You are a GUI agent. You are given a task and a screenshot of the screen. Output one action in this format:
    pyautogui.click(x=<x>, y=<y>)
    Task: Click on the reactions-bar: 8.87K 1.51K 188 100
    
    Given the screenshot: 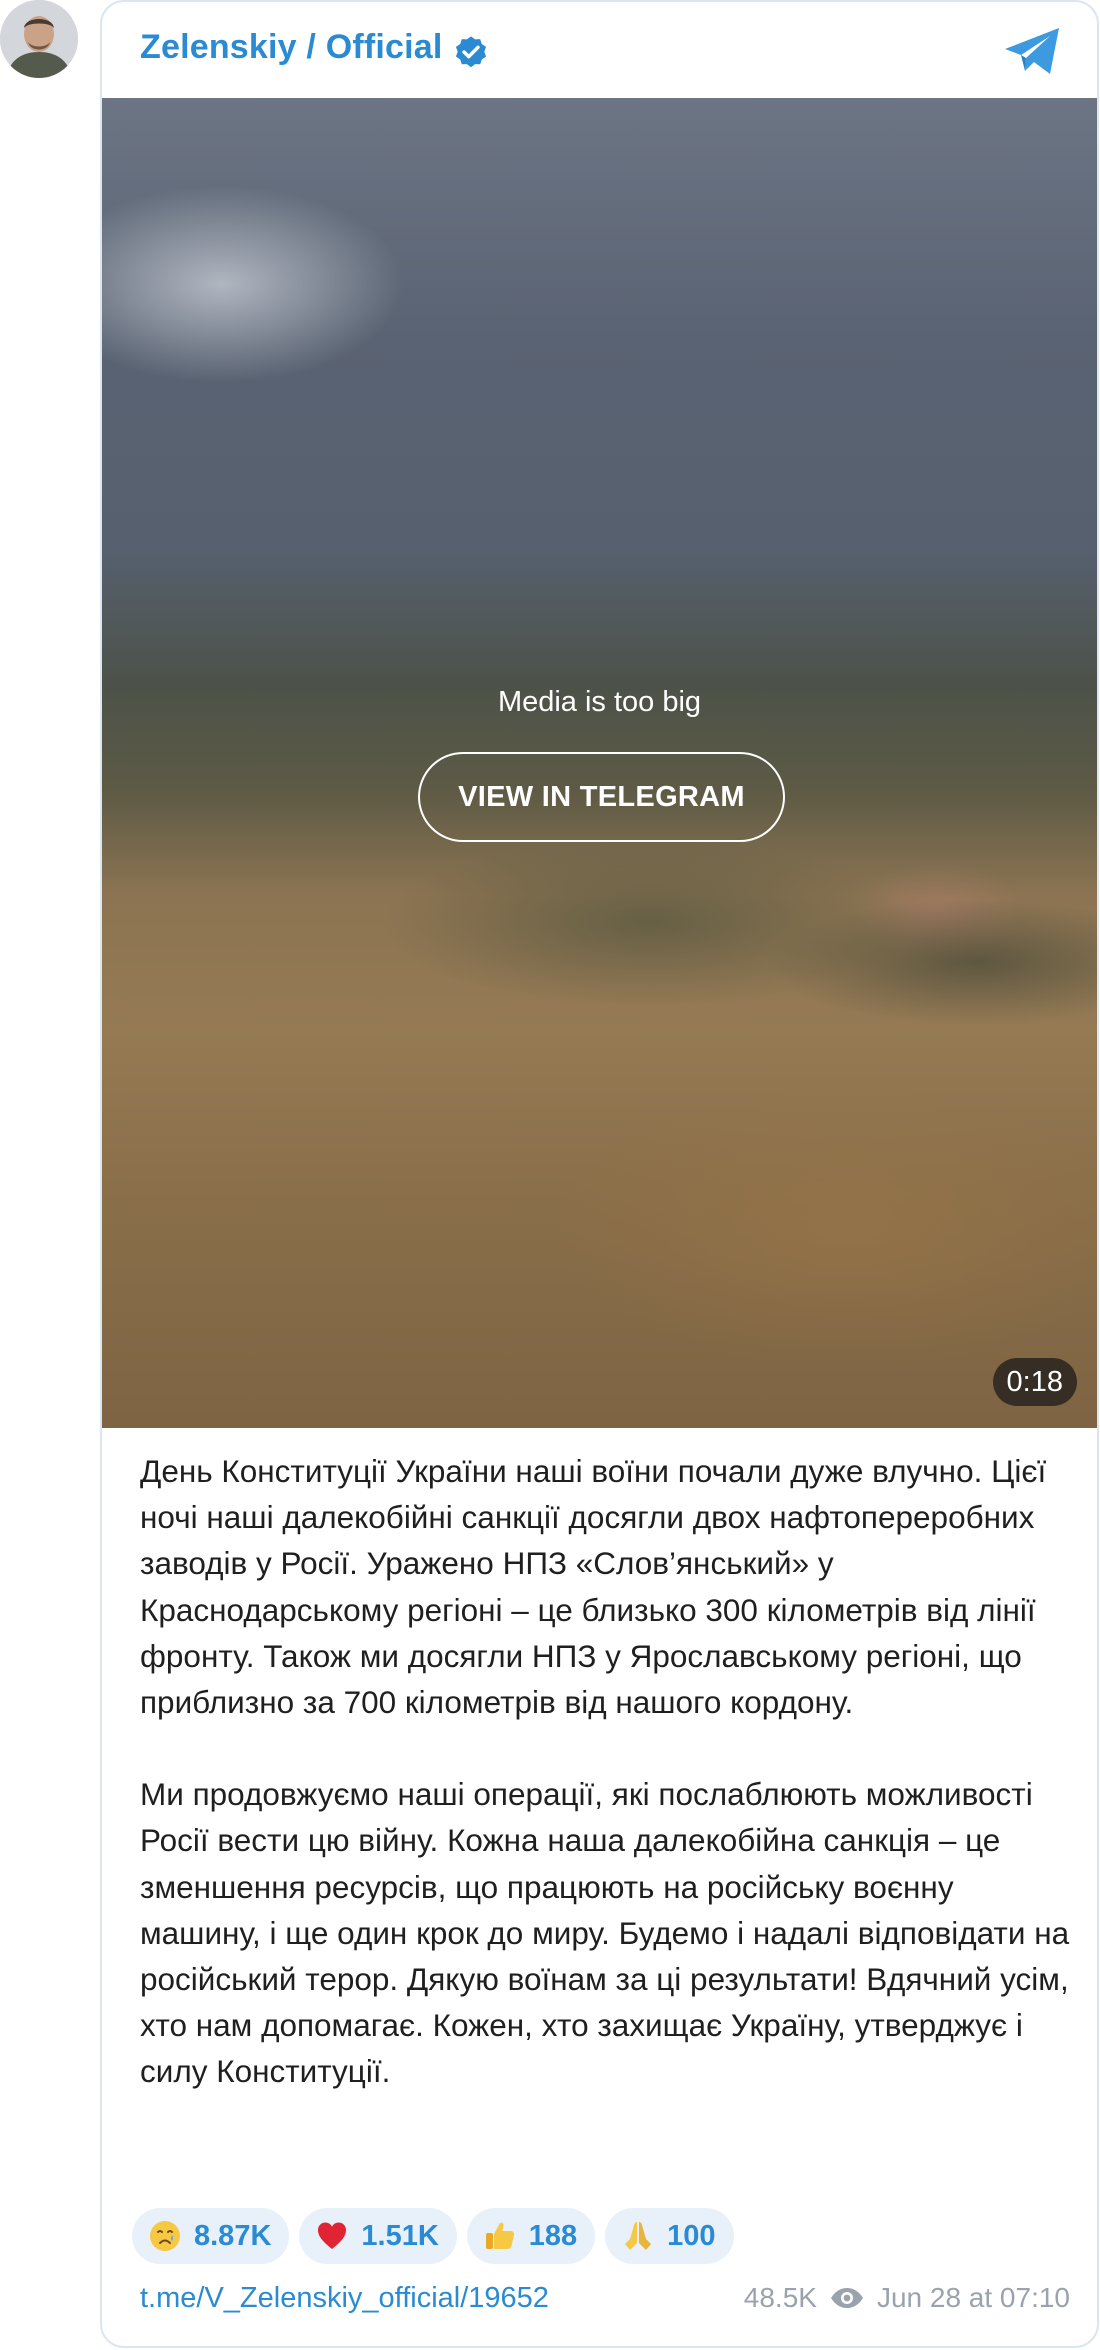 What is the action you would take?
    pyautogui.click(x=433, y=2236)
    